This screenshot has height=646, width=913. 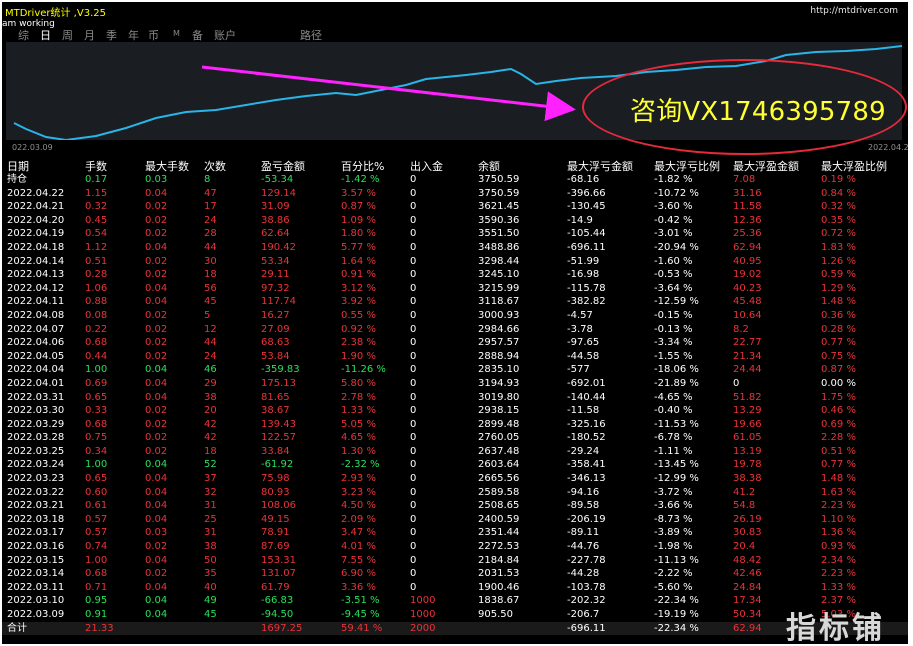 I want to click on cell-max-floating-profit: 61.05, so click(x=747, y=438).